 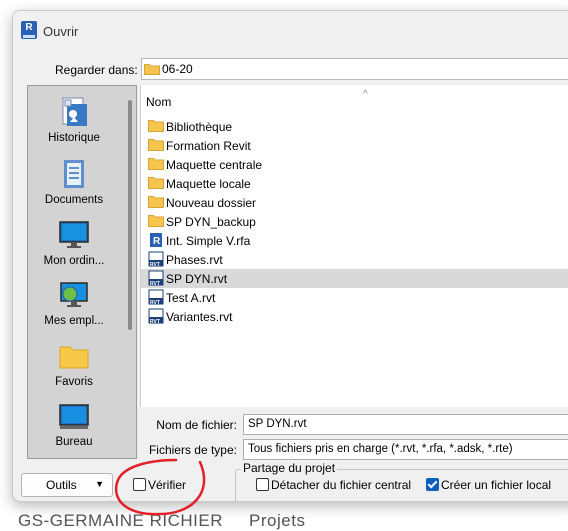 What do you see at coordinates (74, 174) in the screenshot?
I see `documents-icon` at bounding box center [74, 174].